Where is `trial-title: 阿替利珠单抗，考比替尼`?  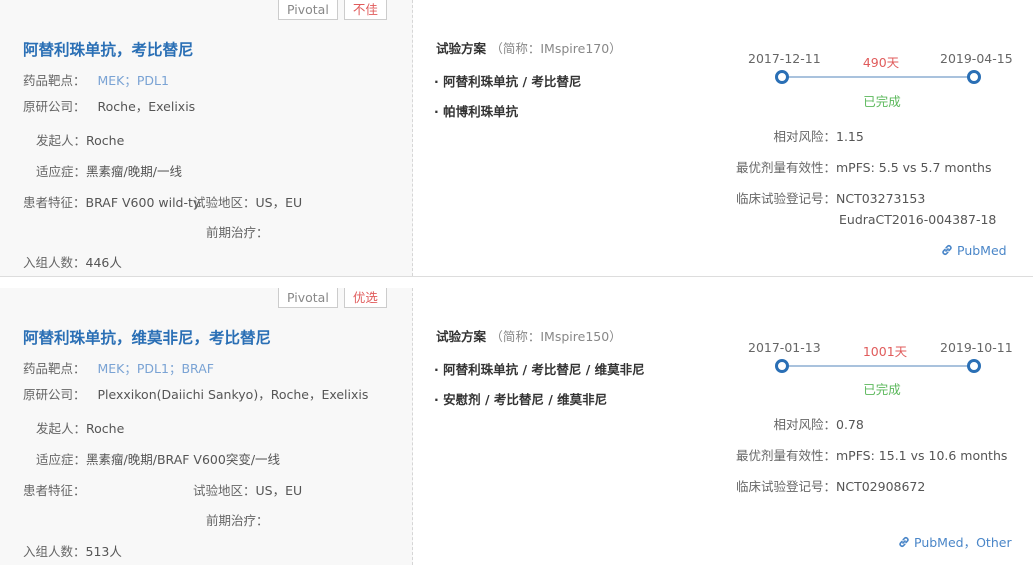 trial-title: 阿替利珠单抗，考比替尼 is located at coordinates (108, 49).